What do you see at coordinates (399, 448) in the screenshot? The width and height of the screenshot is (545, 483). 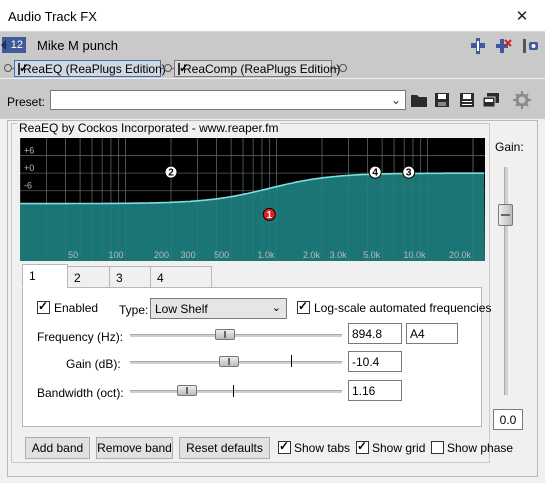 I see `show-grid-label: Show grid` at bounding box center [399, 448].